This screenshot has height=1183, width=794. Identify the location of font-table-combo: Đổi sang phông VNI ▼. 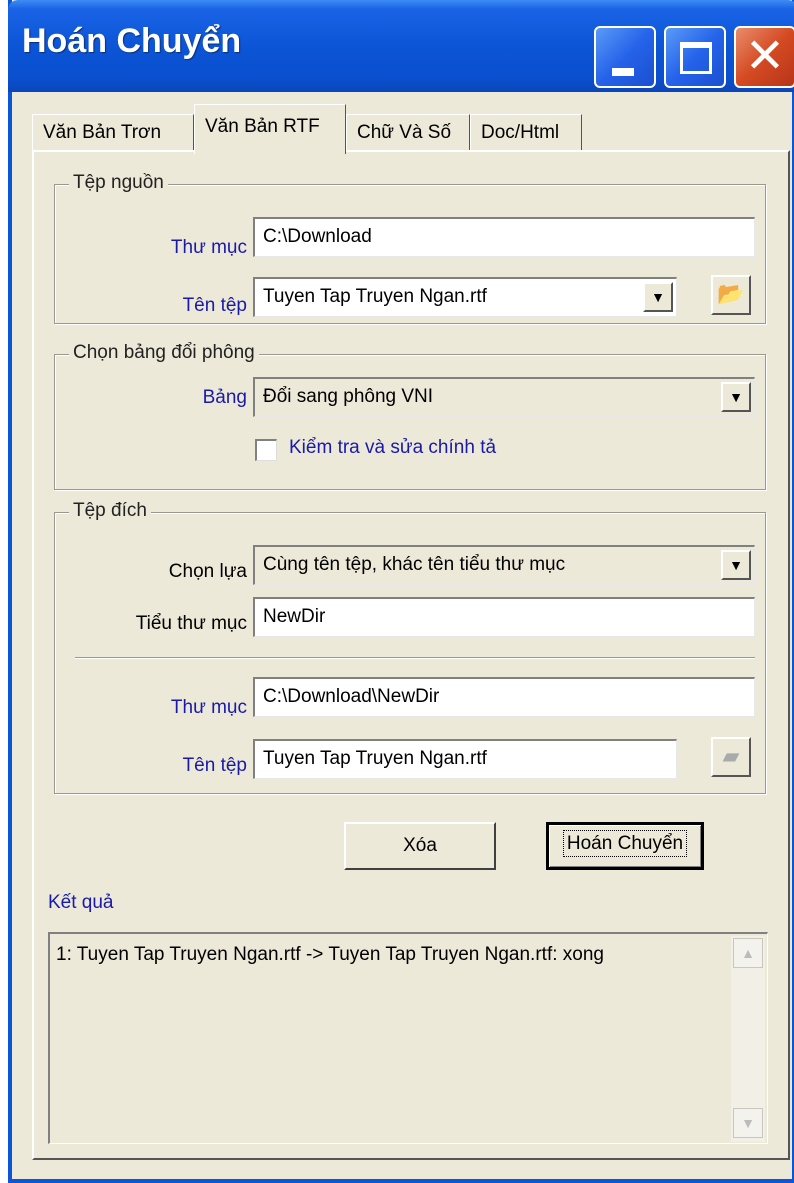
(504, 397).